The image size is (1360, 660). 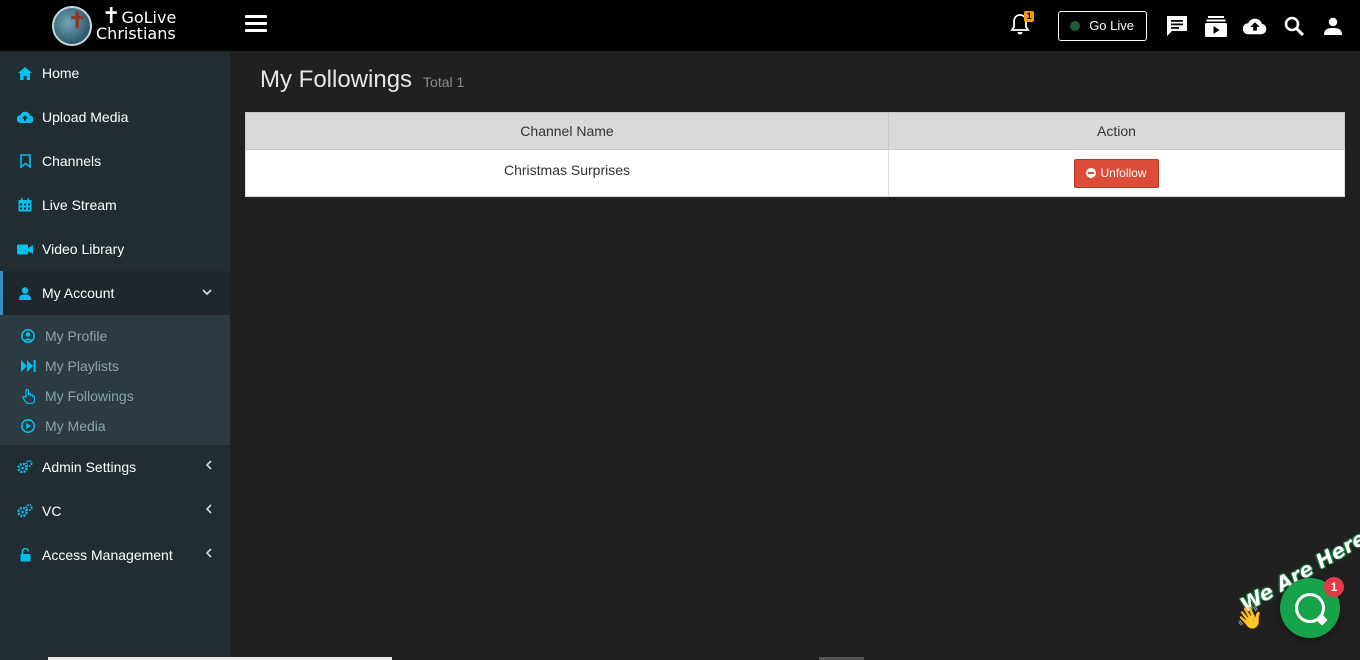 I want to click on sidebar-item-label: Home, so click(x=61, y=73).